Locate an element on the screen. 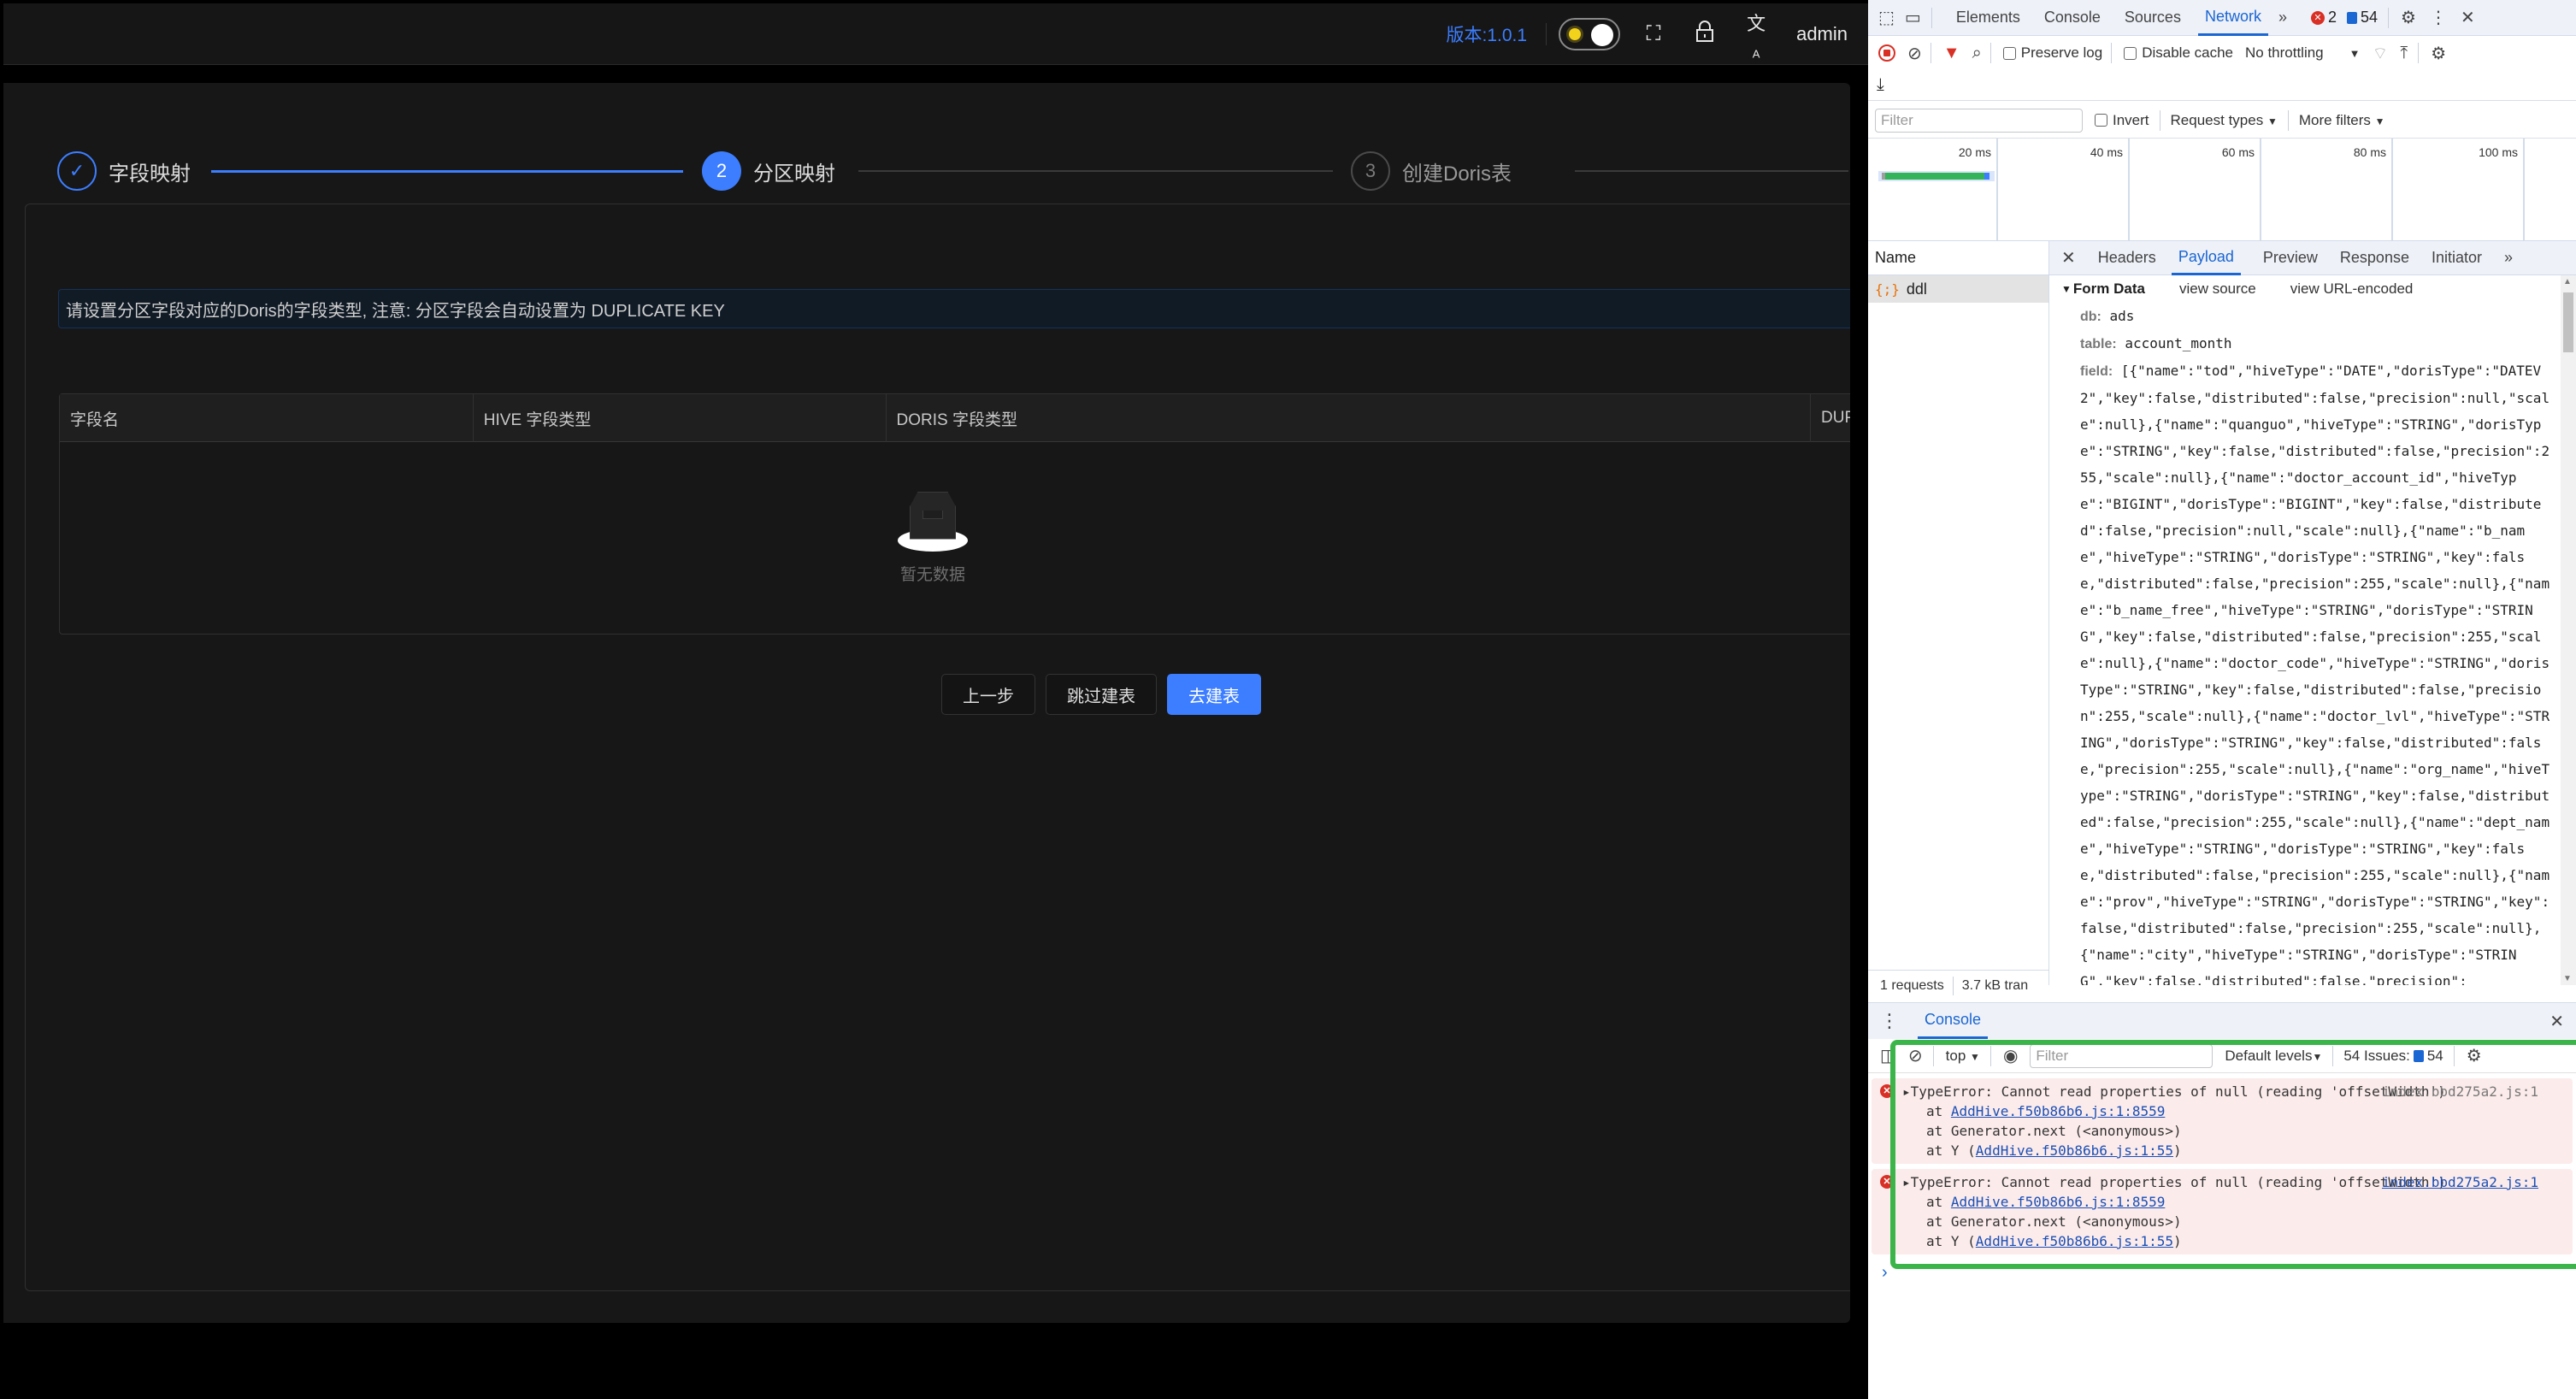 Image resolution: width=2576 pixels, height=1399 pixels. issues-button: 54 Issues: 54 is located at coordinates (2393, 1056).